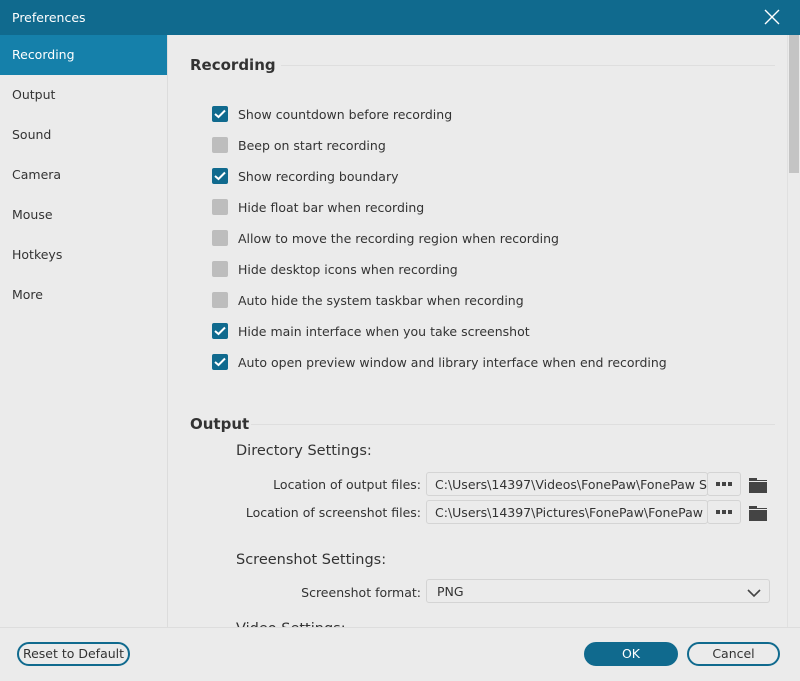 Image resolution: width=800 pixels, height=681 pixels. What do you see at coordinates (794, 104) in the screenshot?
I see `scrollbar-thumb` at bounding box center [794, 104].